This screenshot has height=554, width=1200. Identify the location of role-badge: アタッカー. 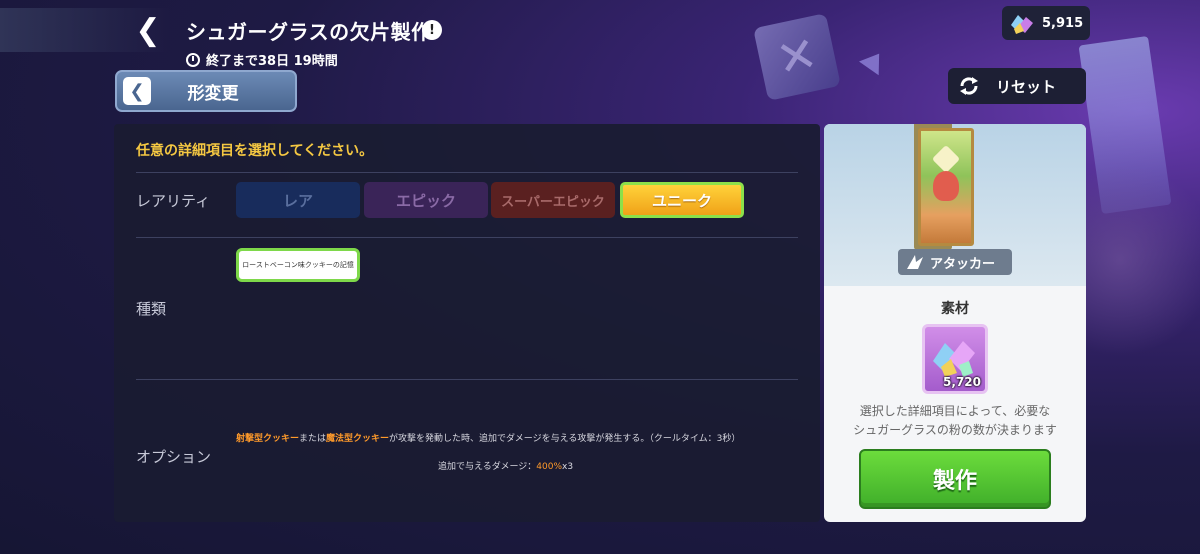
(955, 262).